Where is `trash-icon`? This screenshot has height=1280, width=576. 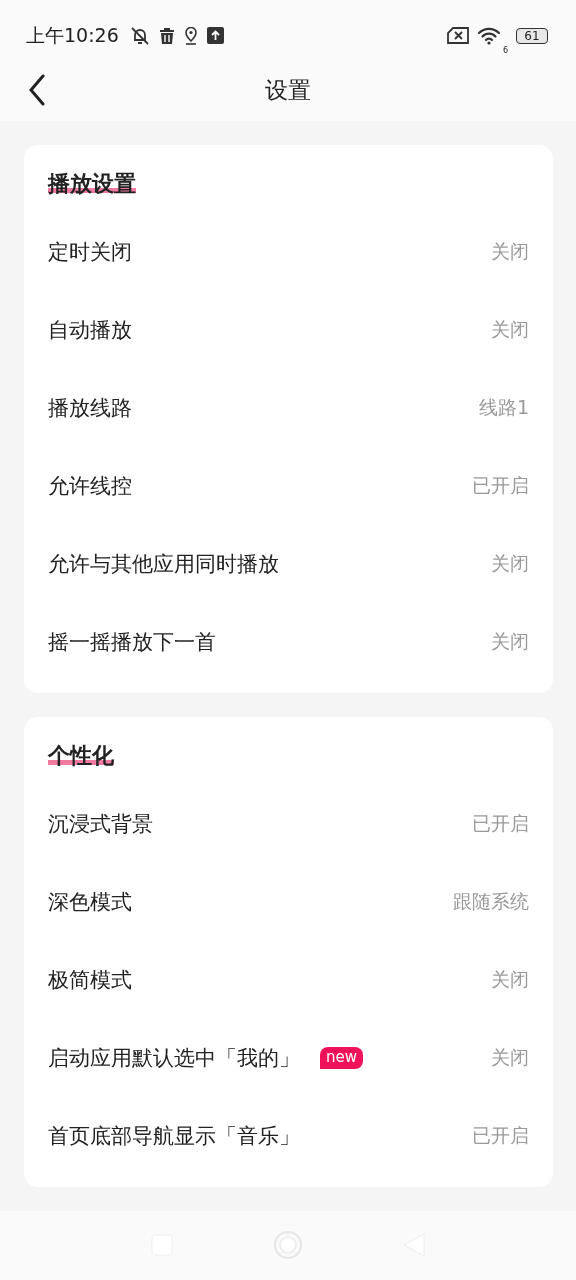
trash-icon is located at coordinates (166, 35).